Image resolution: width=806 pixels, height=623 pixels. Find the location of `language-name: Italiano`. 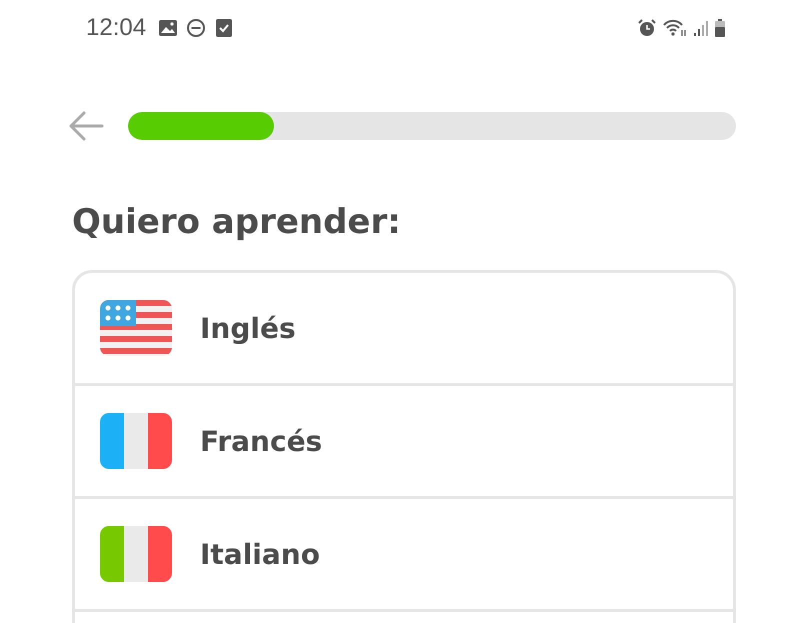

language-name: Italiano is located at coordinates (260, 554).